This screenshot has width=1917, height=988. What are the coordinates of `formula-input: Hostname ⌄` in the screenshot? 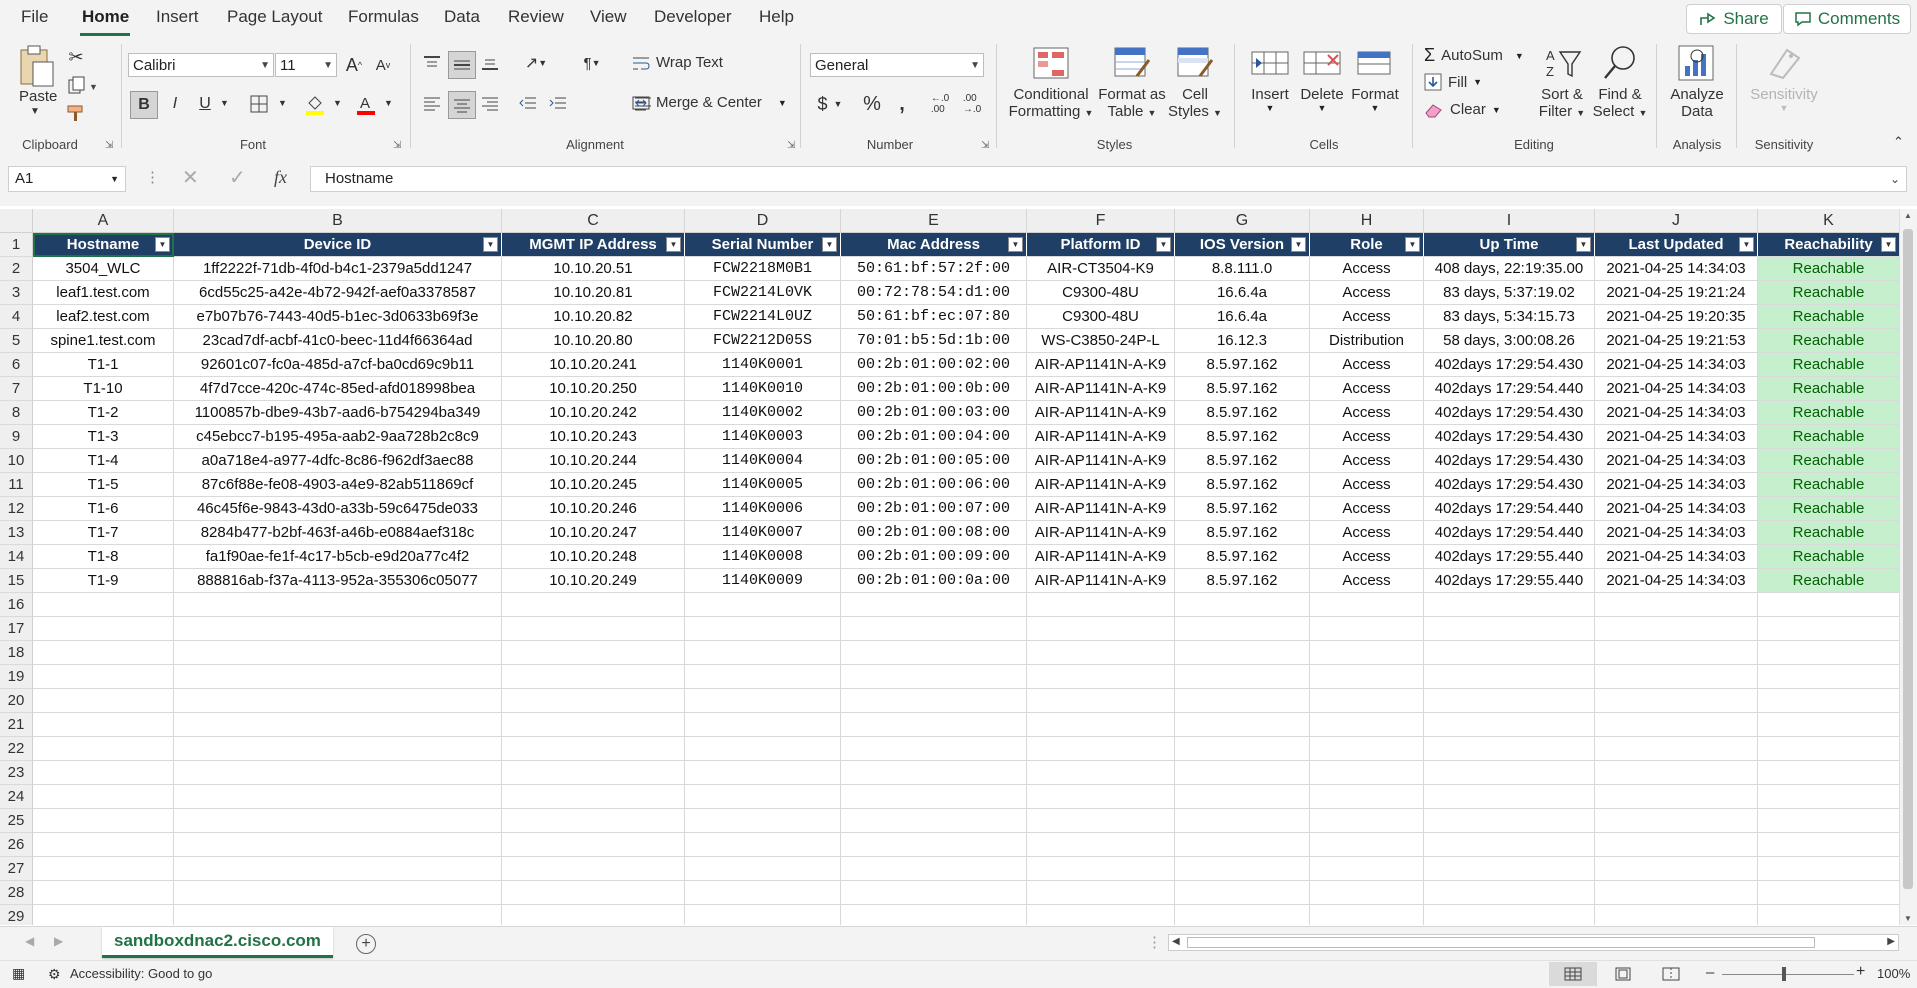 It's located at (1108, 179).